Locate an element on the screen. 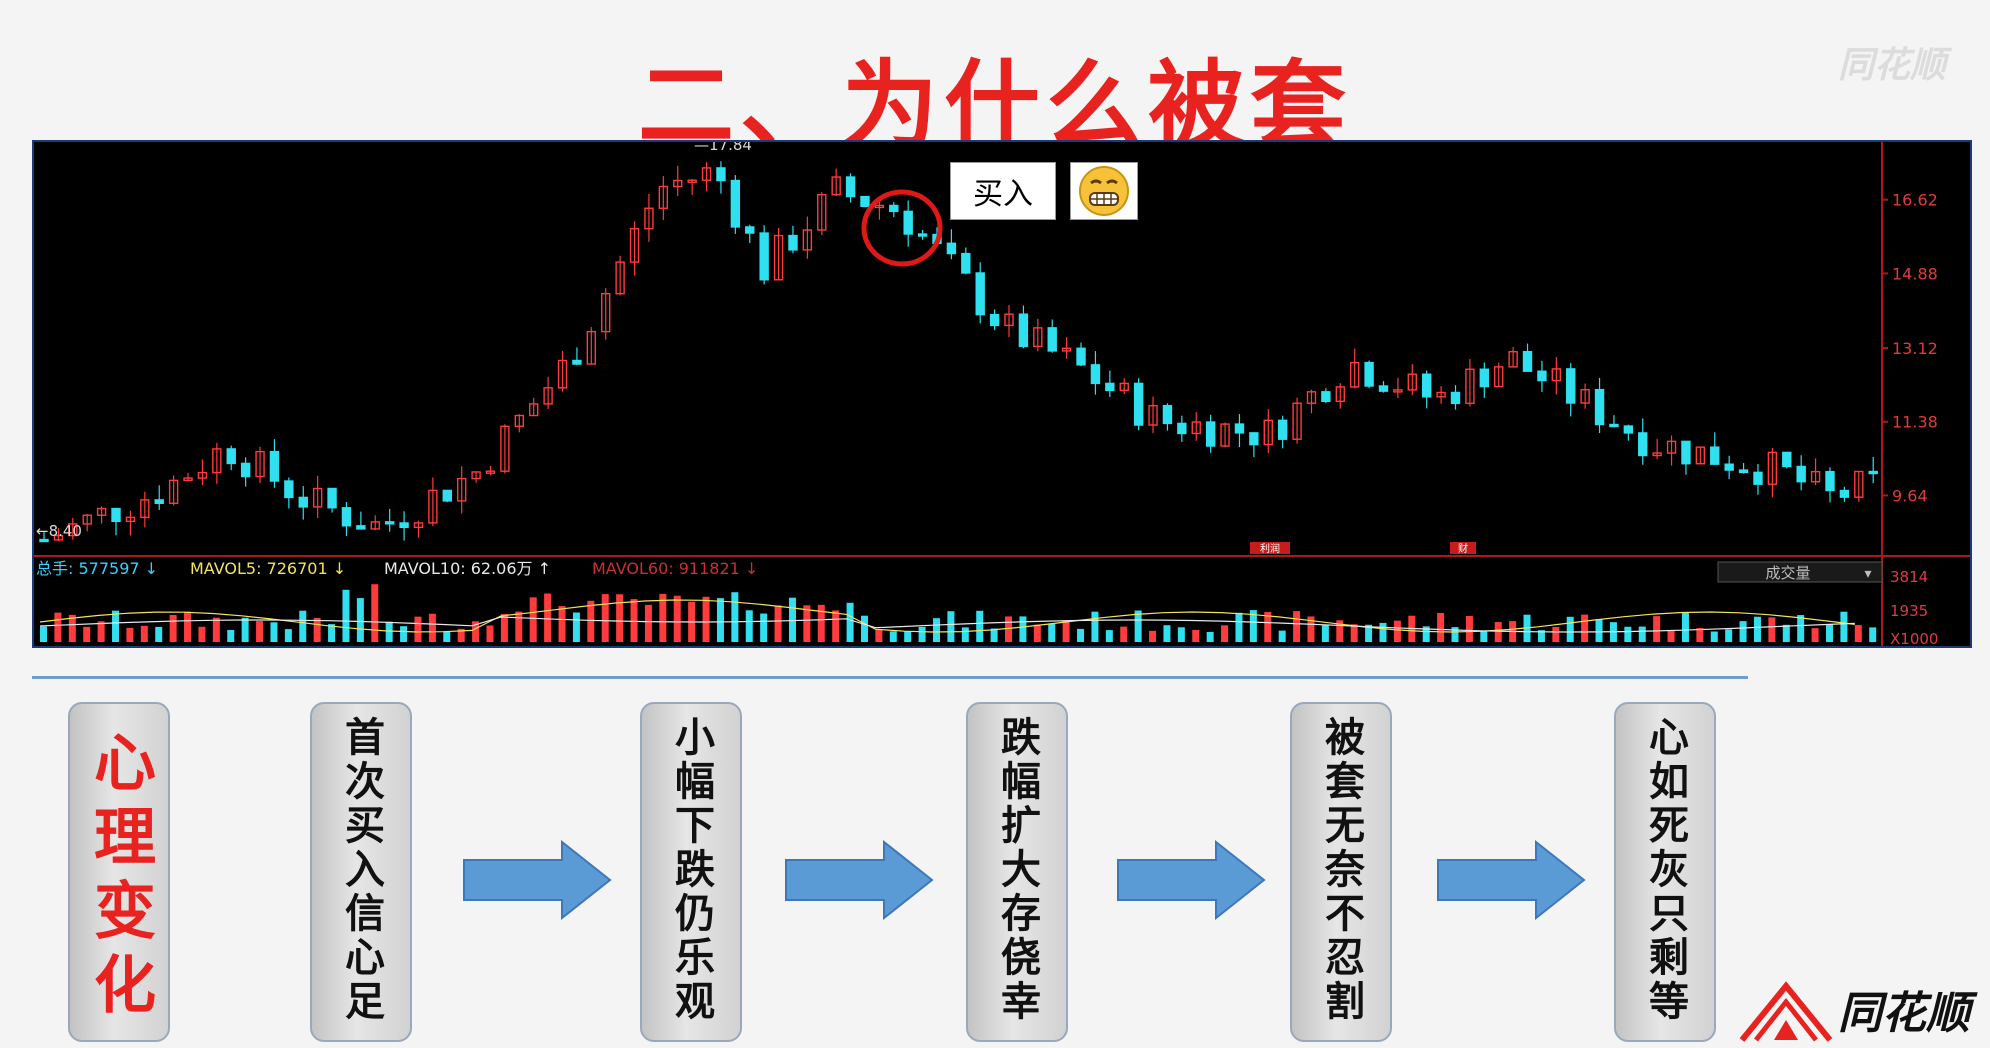 This screenshot has height=1048, width=1990. mavol5-label: MAVOL5: 726701 ↓ is located at coordinates (268, 568).